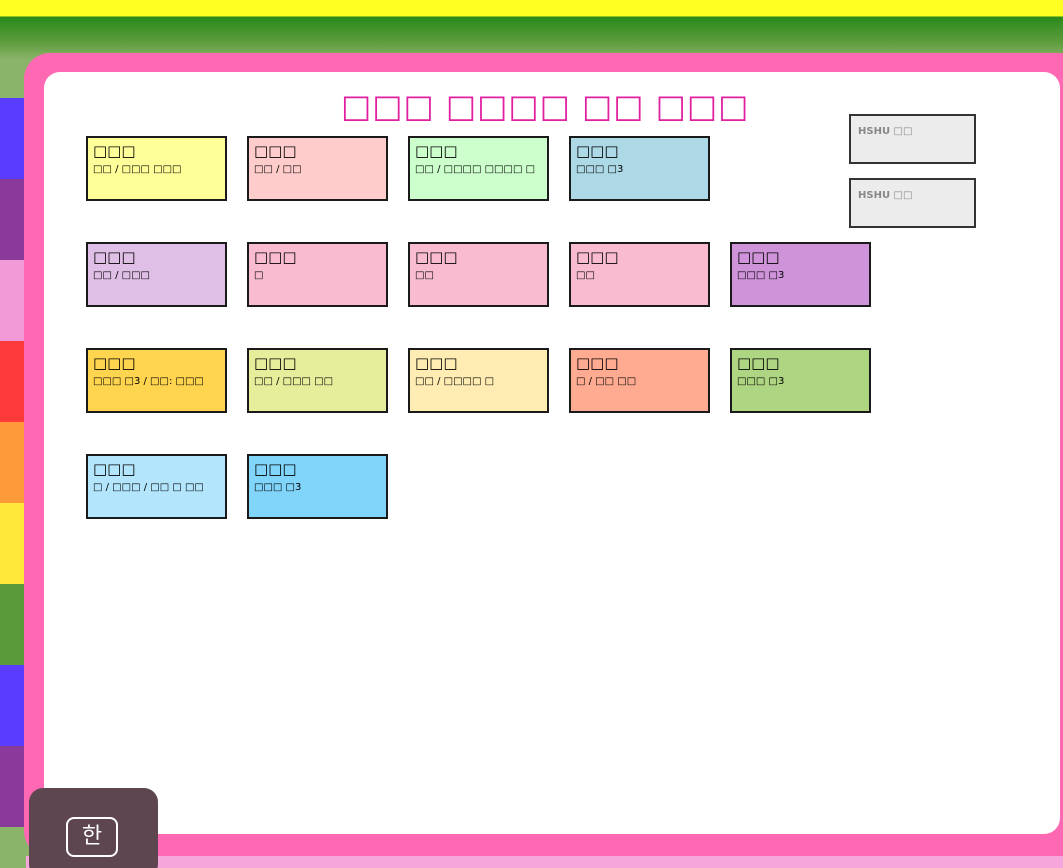 The width and height of the screenshot is (1063, 868). What do you see at coordinates (639, 380) in the screenshot?
I see `student-card: □□□ □ / □□ □□` at bounding box center [639, 380].